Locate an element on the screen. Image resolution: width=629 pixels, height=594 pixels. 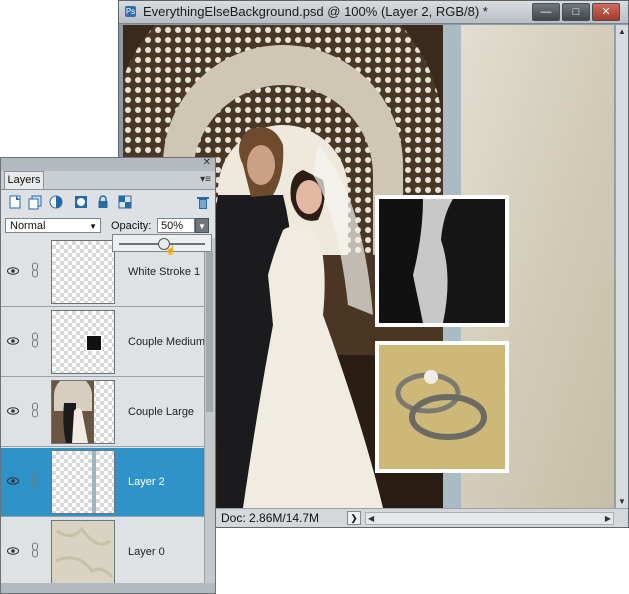
layer-name: Layer 2 is located at coordinates (146, 482).